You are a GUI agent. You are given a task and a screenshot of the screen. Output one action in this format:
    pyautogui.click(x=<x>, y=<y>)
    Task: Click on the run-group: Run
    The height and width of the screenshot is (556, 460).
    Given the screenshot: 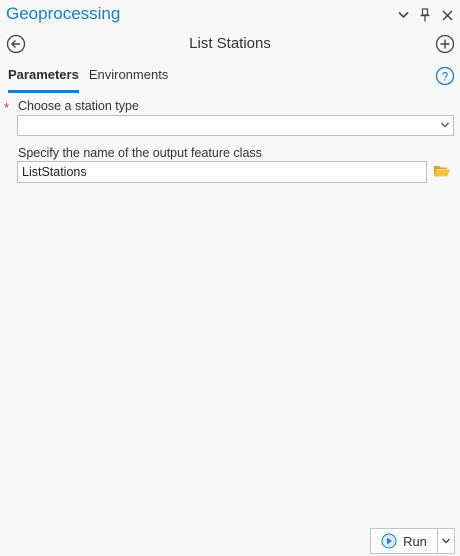 What is the action you would take?
    pyautogui.click(x=412, y=541)
    